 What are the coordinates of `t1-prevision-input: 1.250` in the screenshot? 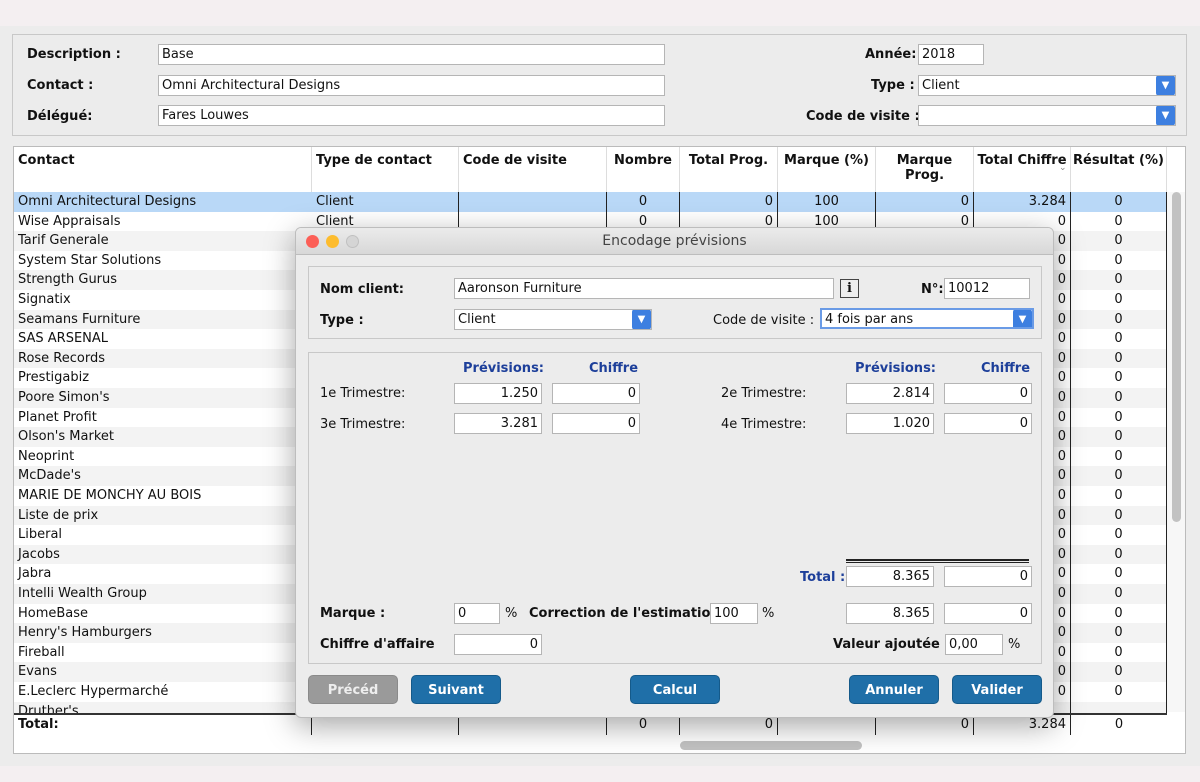 It's located at (498, 393).